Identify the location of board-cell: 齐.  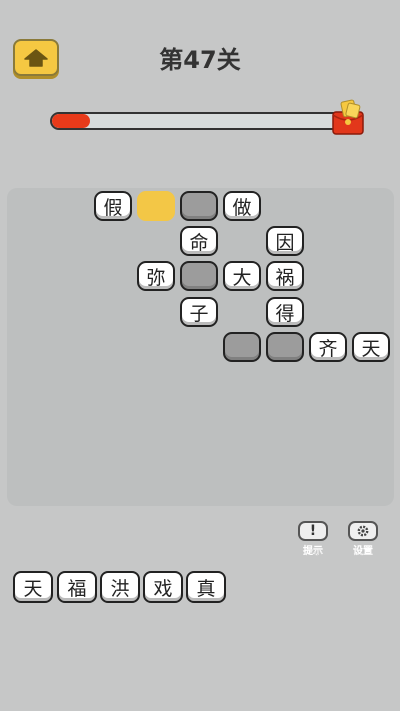
(328, 347).